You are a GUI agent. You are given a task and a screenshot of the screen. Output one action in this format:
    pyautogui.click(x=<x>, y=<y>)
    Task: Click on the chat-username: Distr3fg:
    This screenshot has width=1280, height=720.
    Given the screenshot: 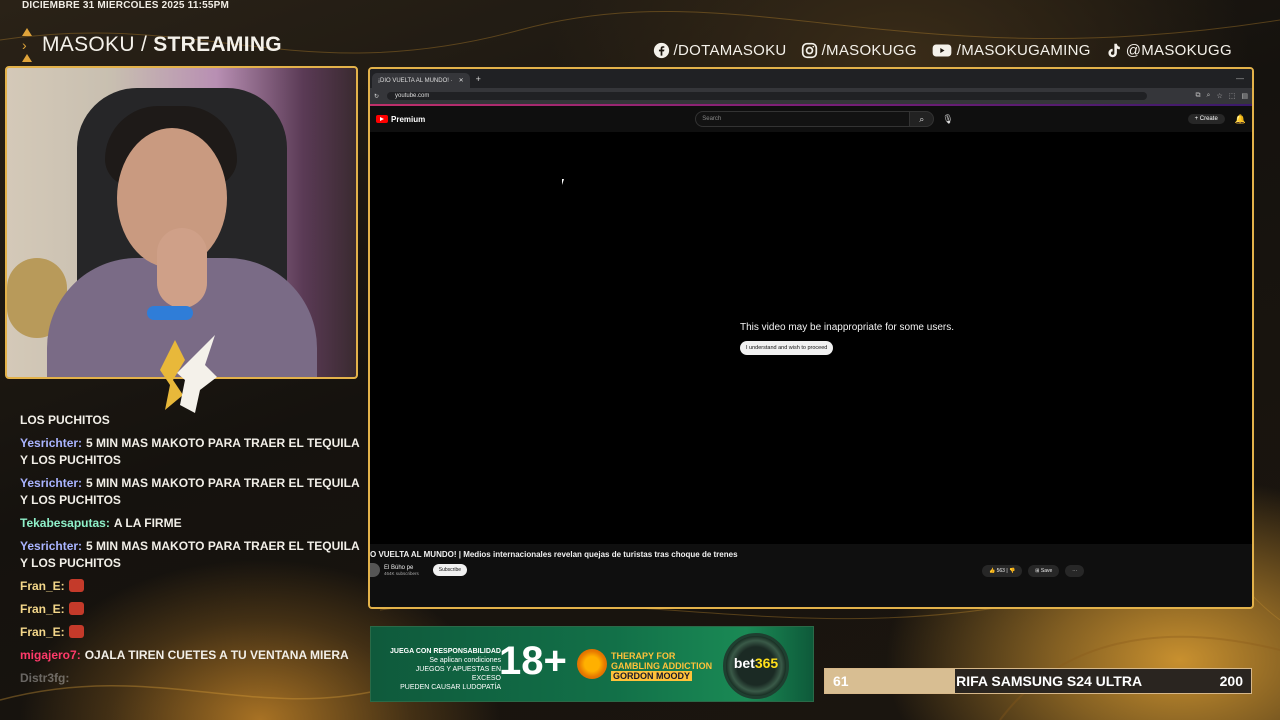 What is the action you would take?
    pyautogui.click(x=44, y=678)
    